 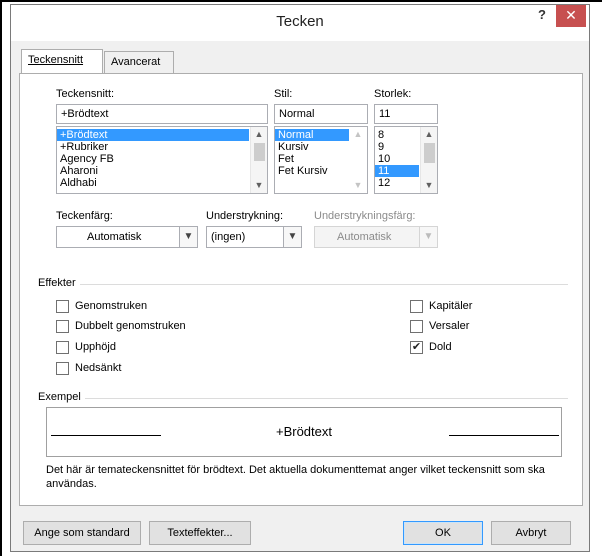 What do you see at coordinates (364, 237) in the screenshot?
I see `underline-color-value: Automatisk` at bounding box center [364, 237].